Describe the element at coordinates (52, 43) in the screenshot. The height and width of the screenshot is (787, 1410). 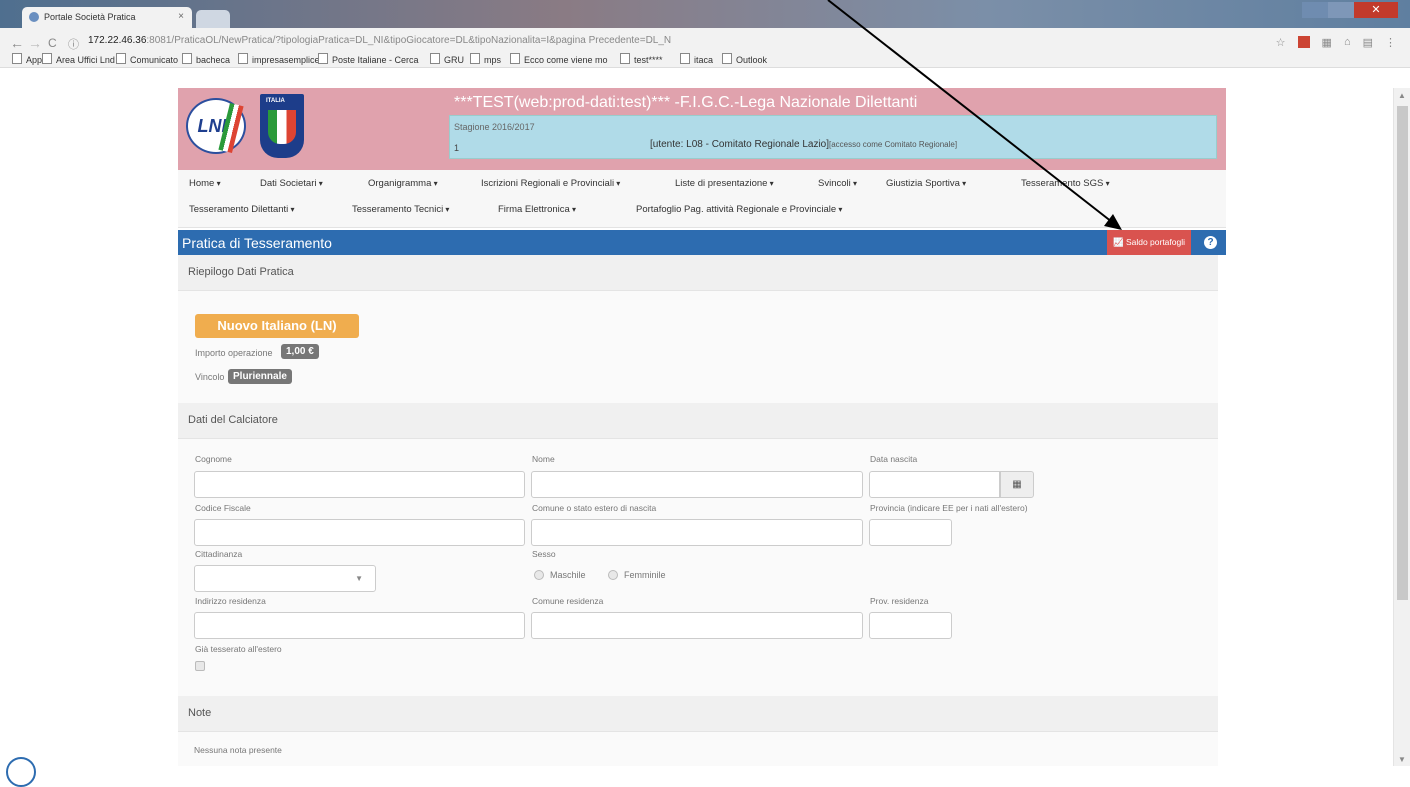
I see `reload-icon: C` at that location.